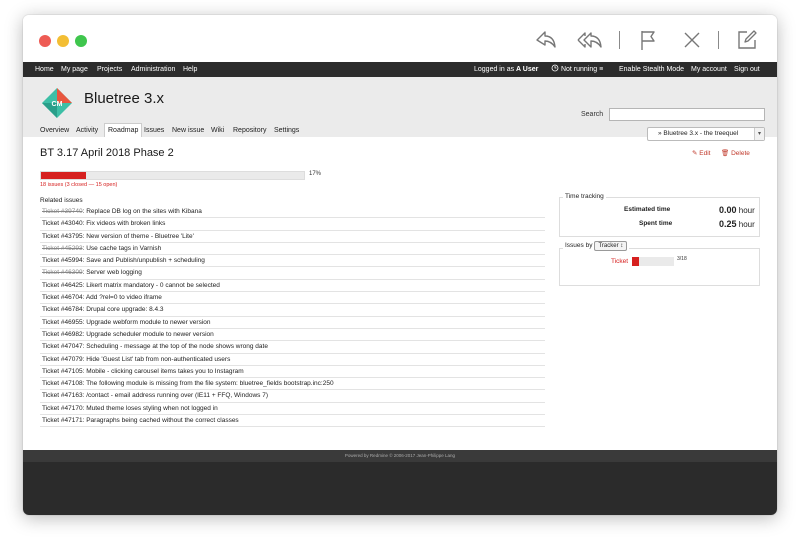  What do you see at coordinates (62, 359) in the screenshot?
I see `issue-link: Ticket #47079` at bounding box center [62, 359].